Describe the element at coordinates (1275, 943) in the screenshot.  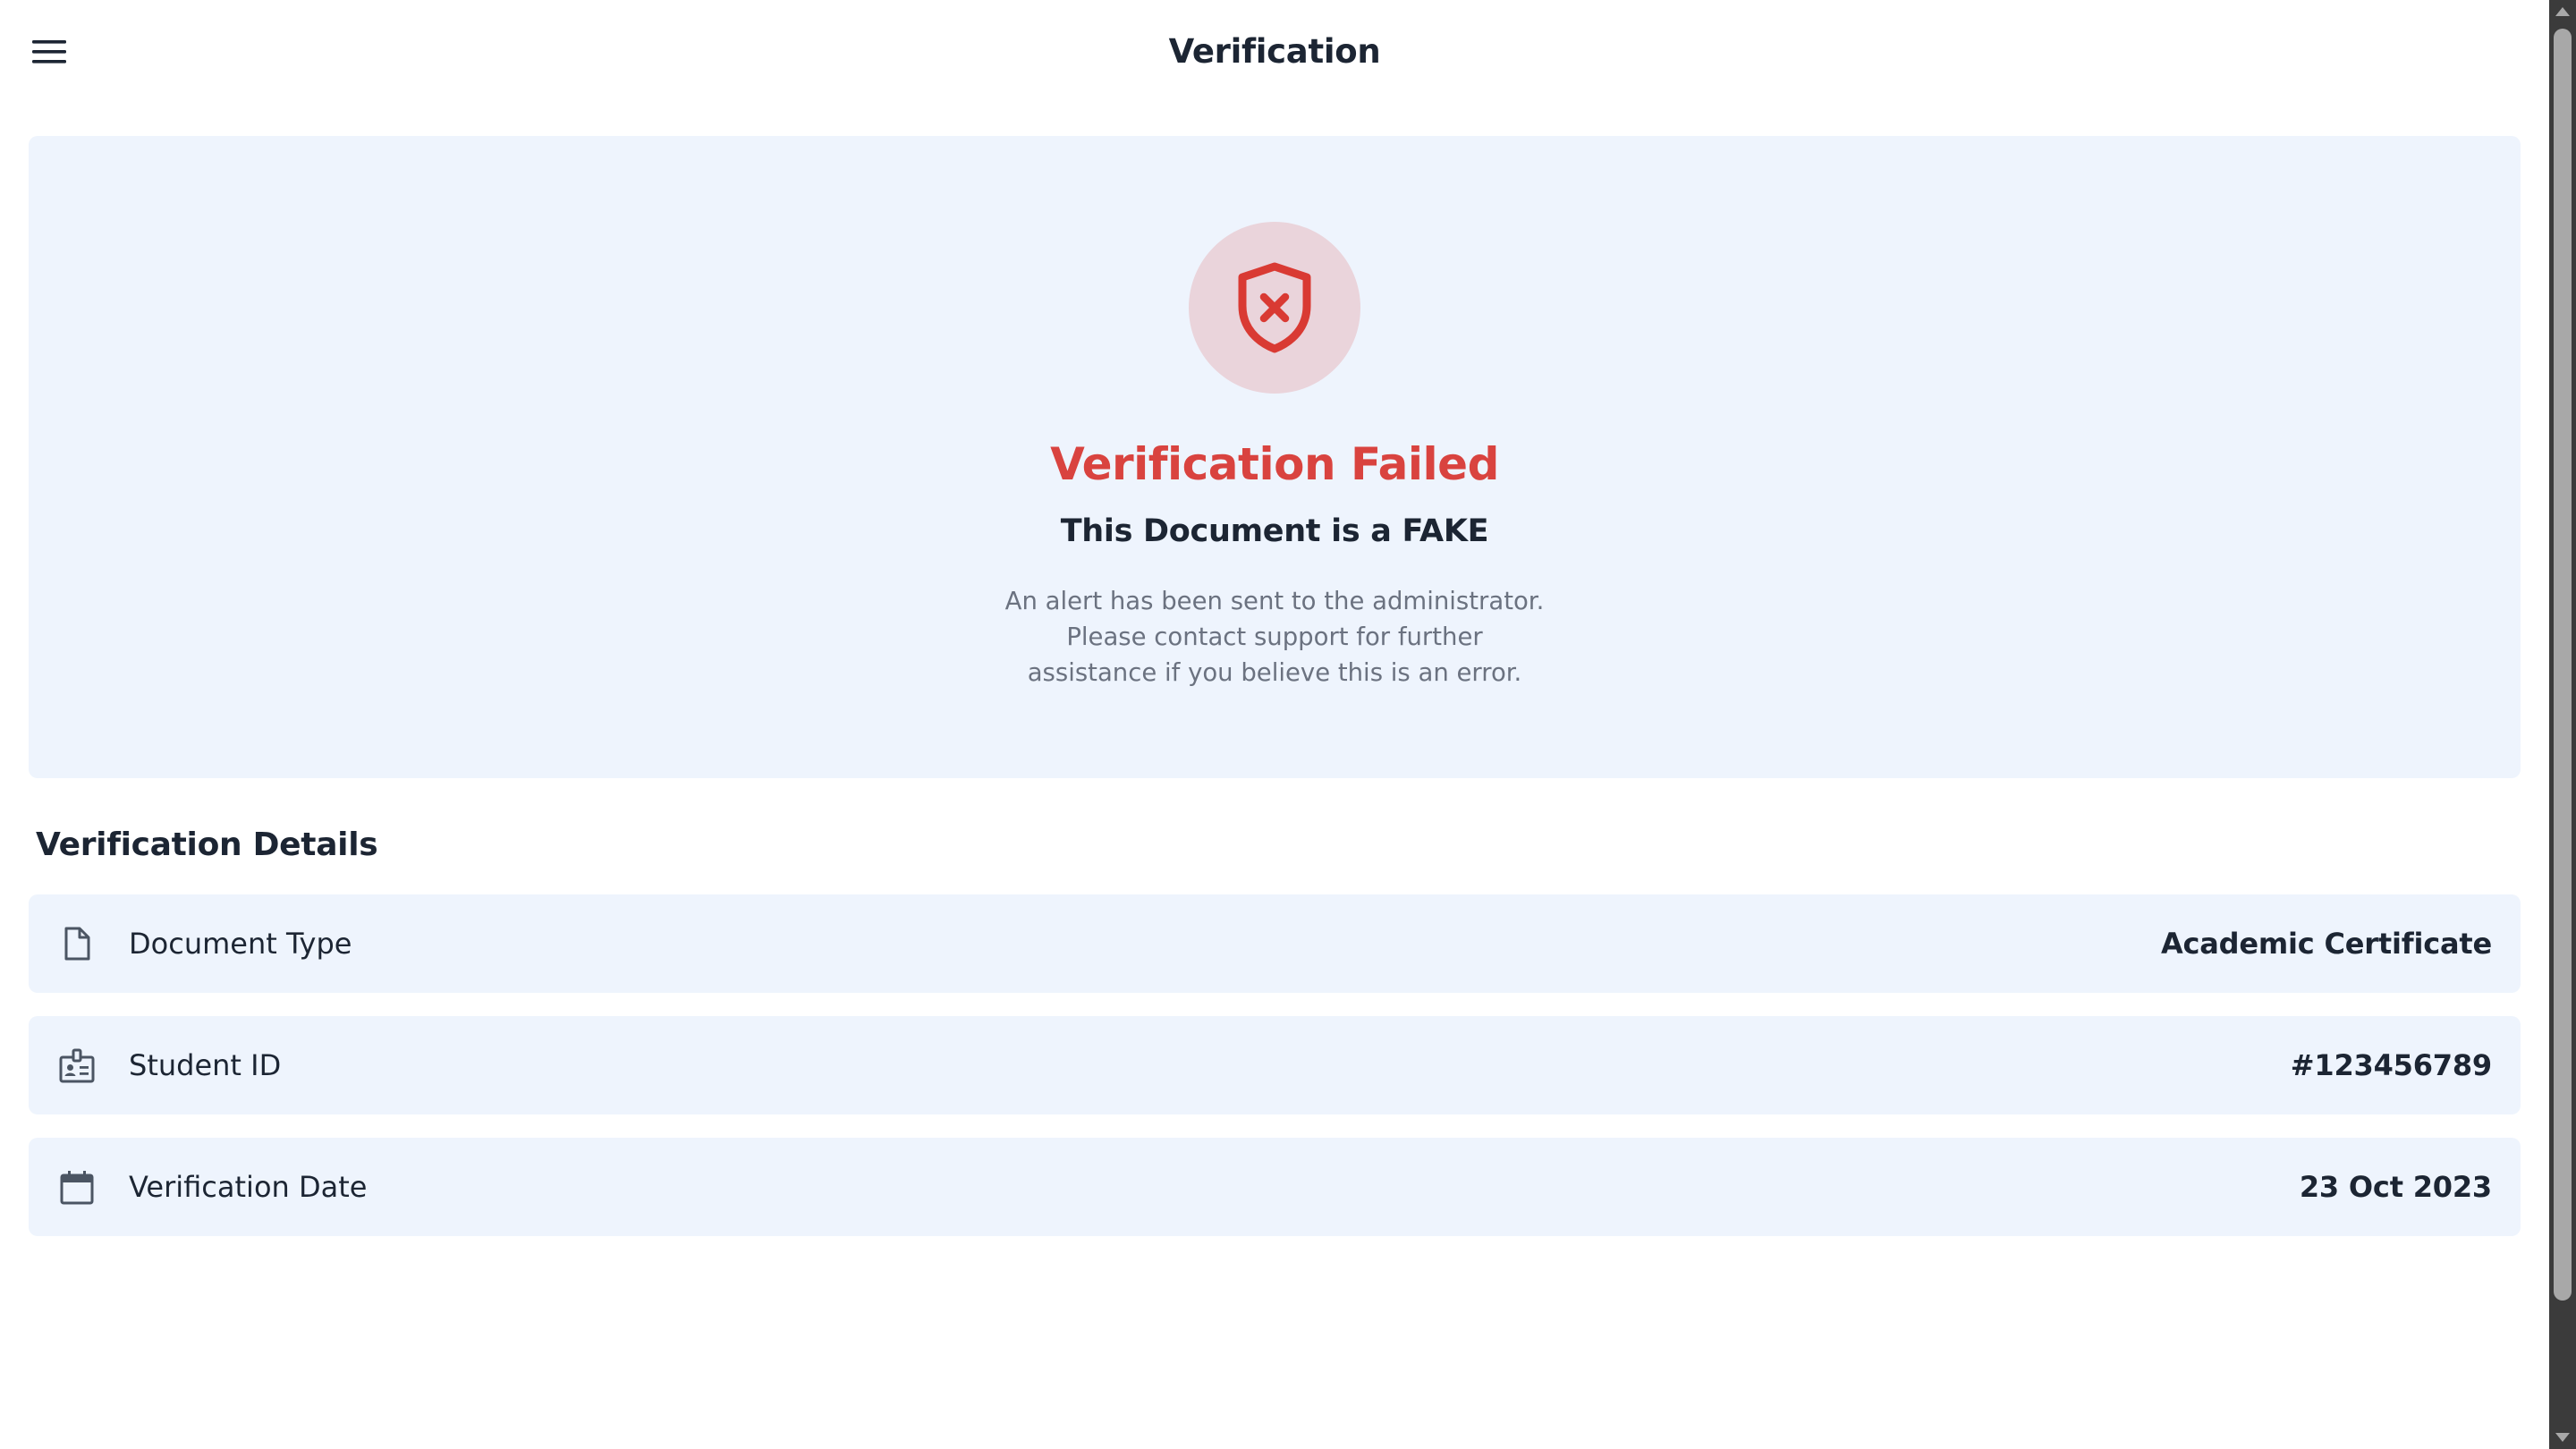
I see `detail-row-document-type: Document Type Academic Certificate` at that location.